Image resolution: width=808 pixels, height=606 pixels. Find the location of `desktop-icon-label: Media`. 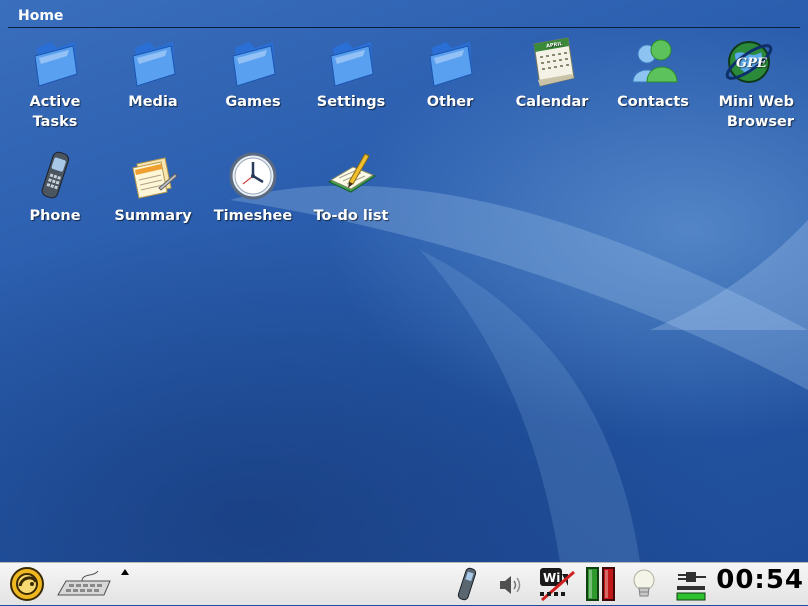

desktop-icon-label: Media is located at coordinates (153, 102).